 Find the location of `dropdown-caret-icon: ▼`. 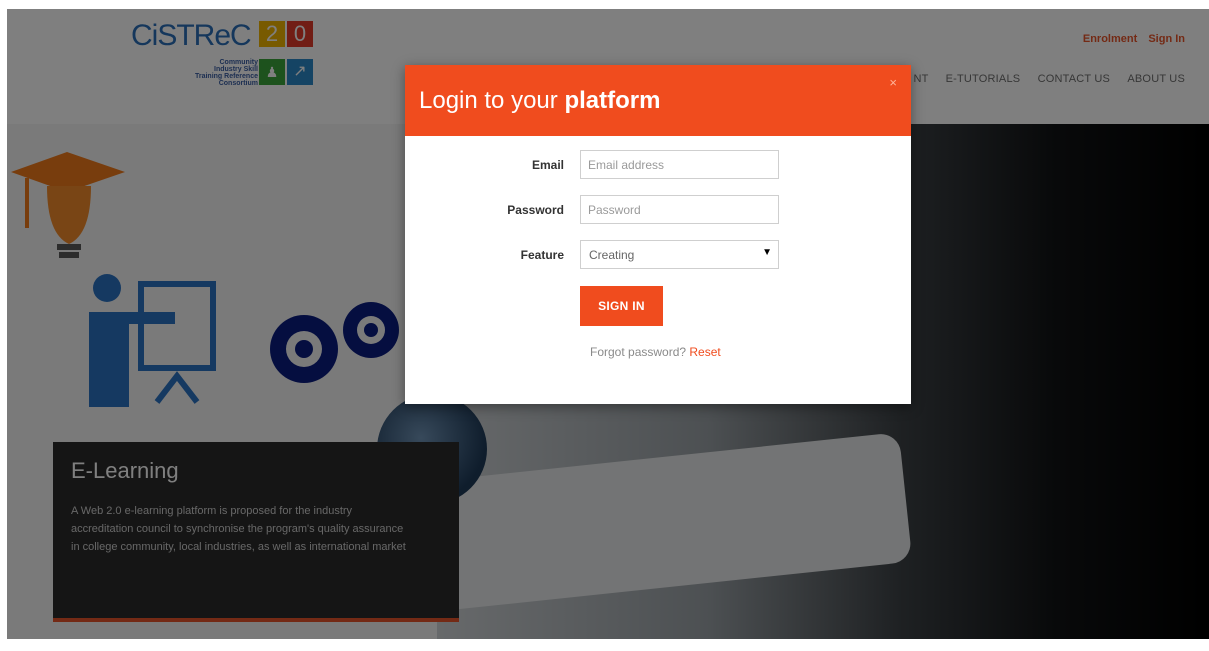

dropdown-caret-icon: ▼ is located at coordinates (767, 252).